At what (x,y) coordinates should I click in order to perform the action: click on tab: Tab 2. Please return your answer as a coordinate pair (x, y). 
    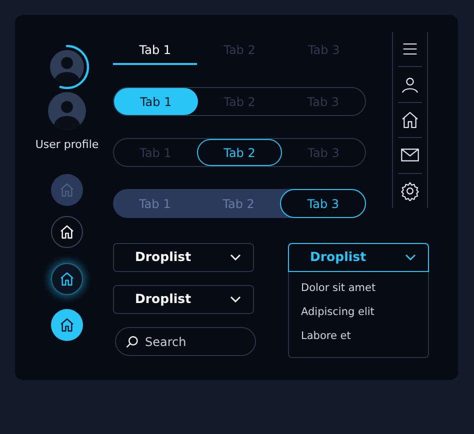
    Looking at the image, I should click on (239, 152).